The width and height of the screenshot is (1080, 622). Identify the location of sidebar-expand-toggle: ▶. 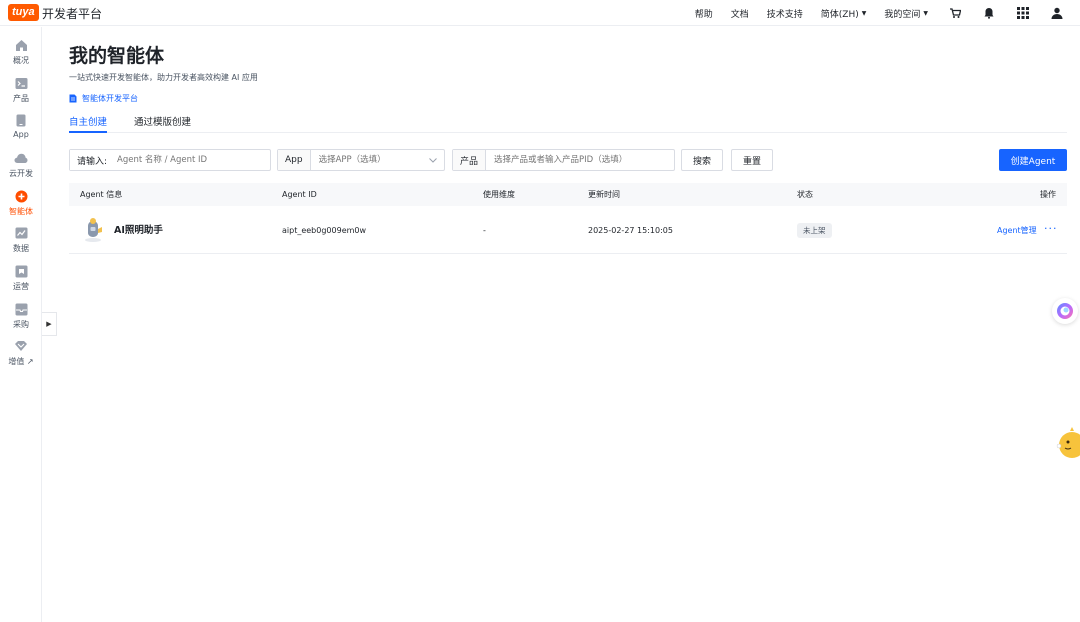
(49, 324).